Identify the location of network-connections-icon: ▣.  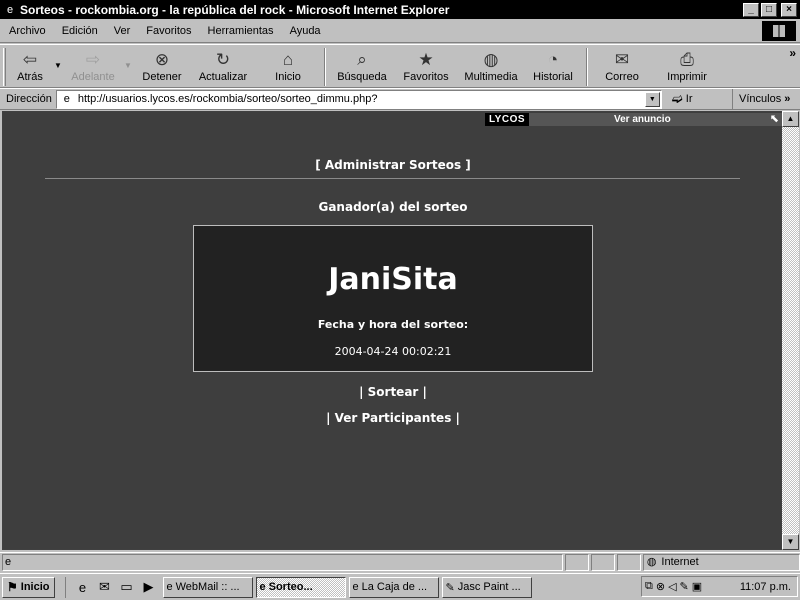
(697, 586).